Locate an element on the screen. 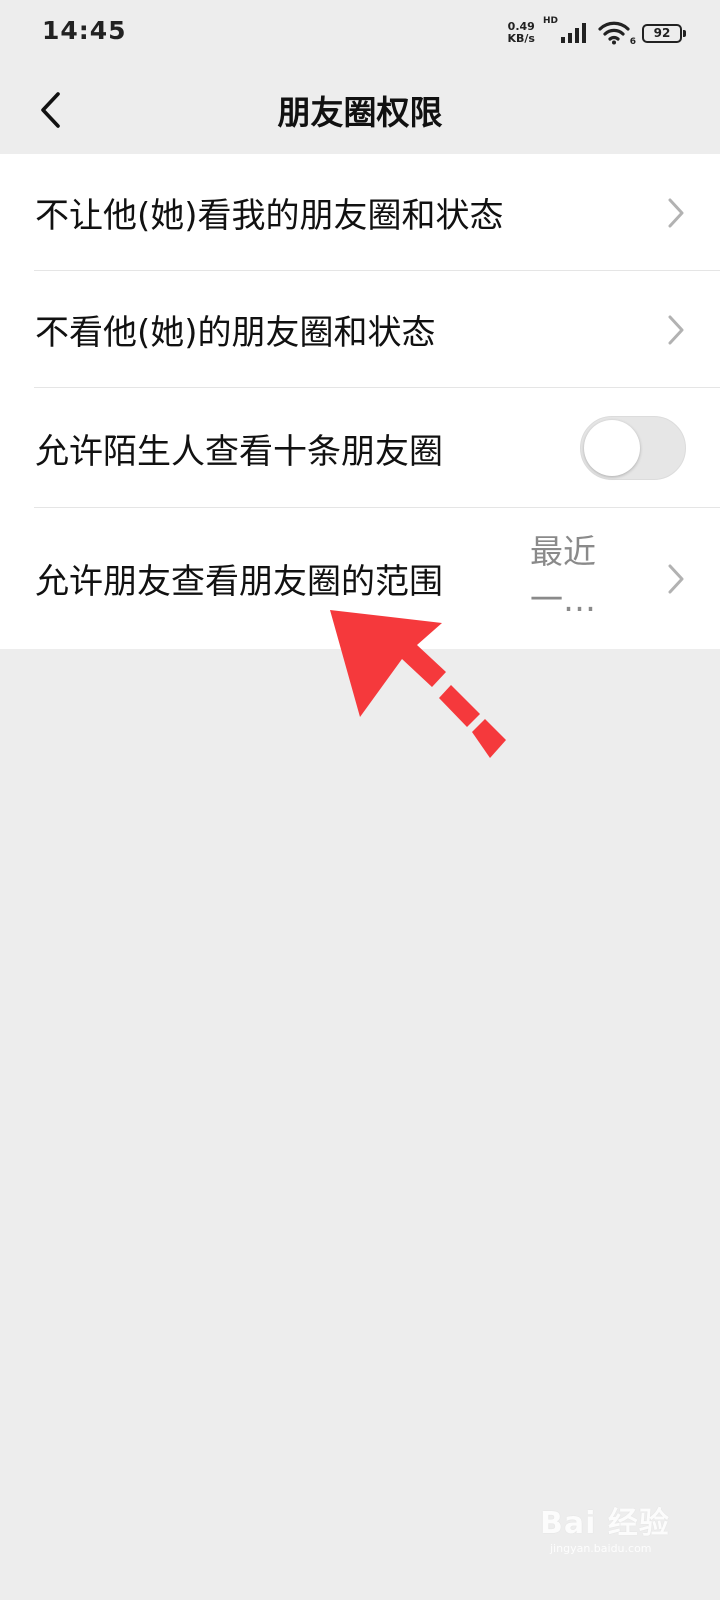 The width and height of the screenshot is (720, 1600). hd-label: HD is located at coordinates (550, 21).